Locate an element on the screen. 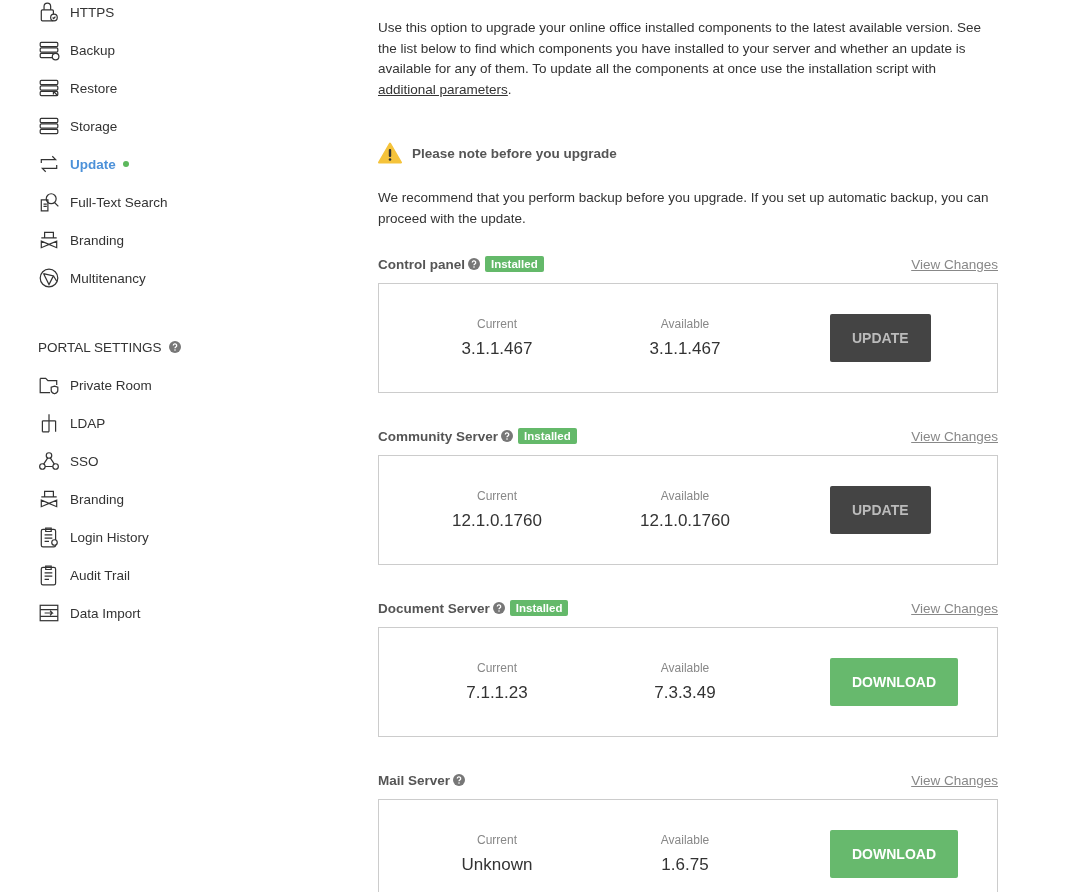  sidebar-item: HTTPS is located at coordinates (208, 15).